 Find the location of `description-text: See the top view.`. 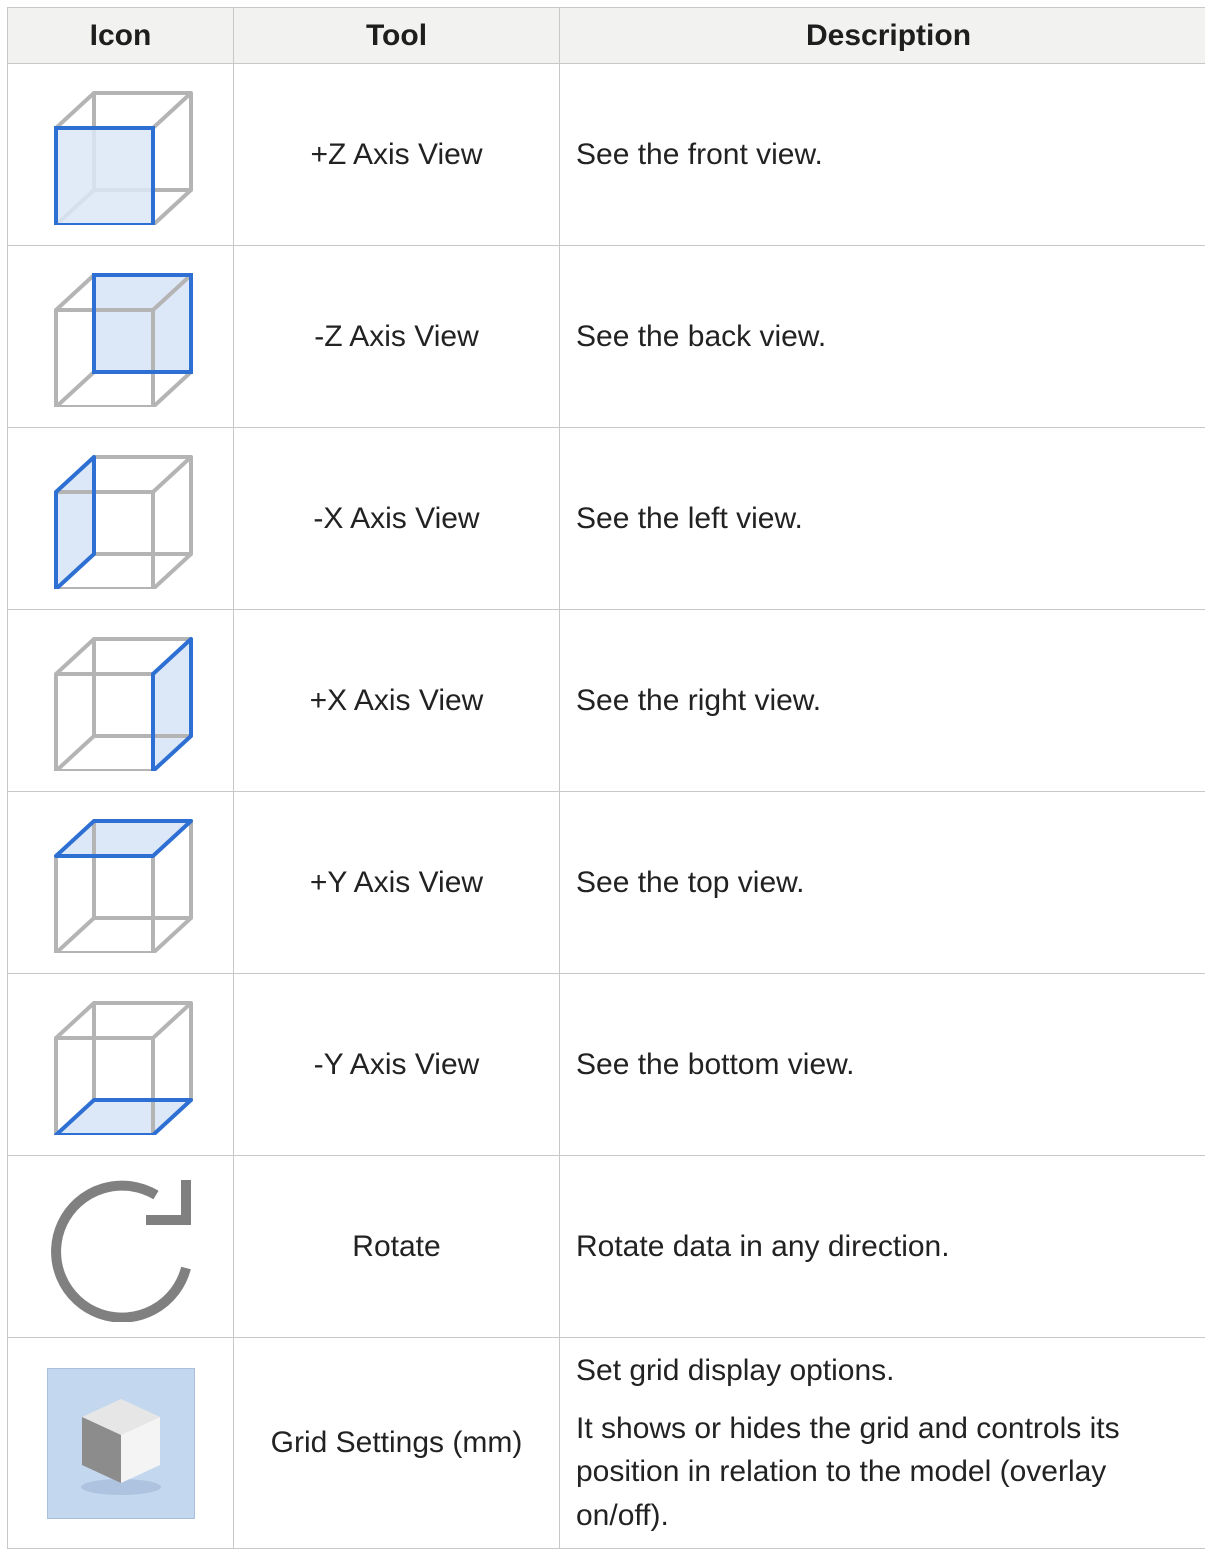

description-text: See the top view. is located at coordinates (886, 883).